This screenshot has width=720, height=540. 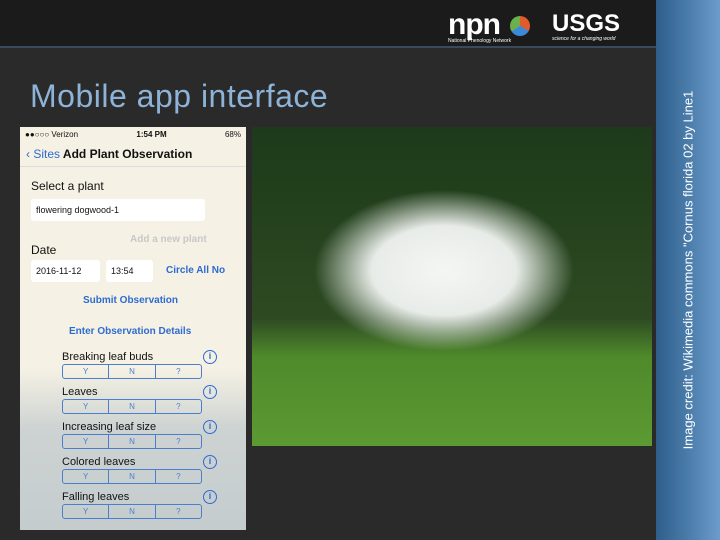 What do you see at coordinates (195, 270) in the screenshot?
I see `circle-all-no-button: Circle All No` at bounding box center [195, 270].